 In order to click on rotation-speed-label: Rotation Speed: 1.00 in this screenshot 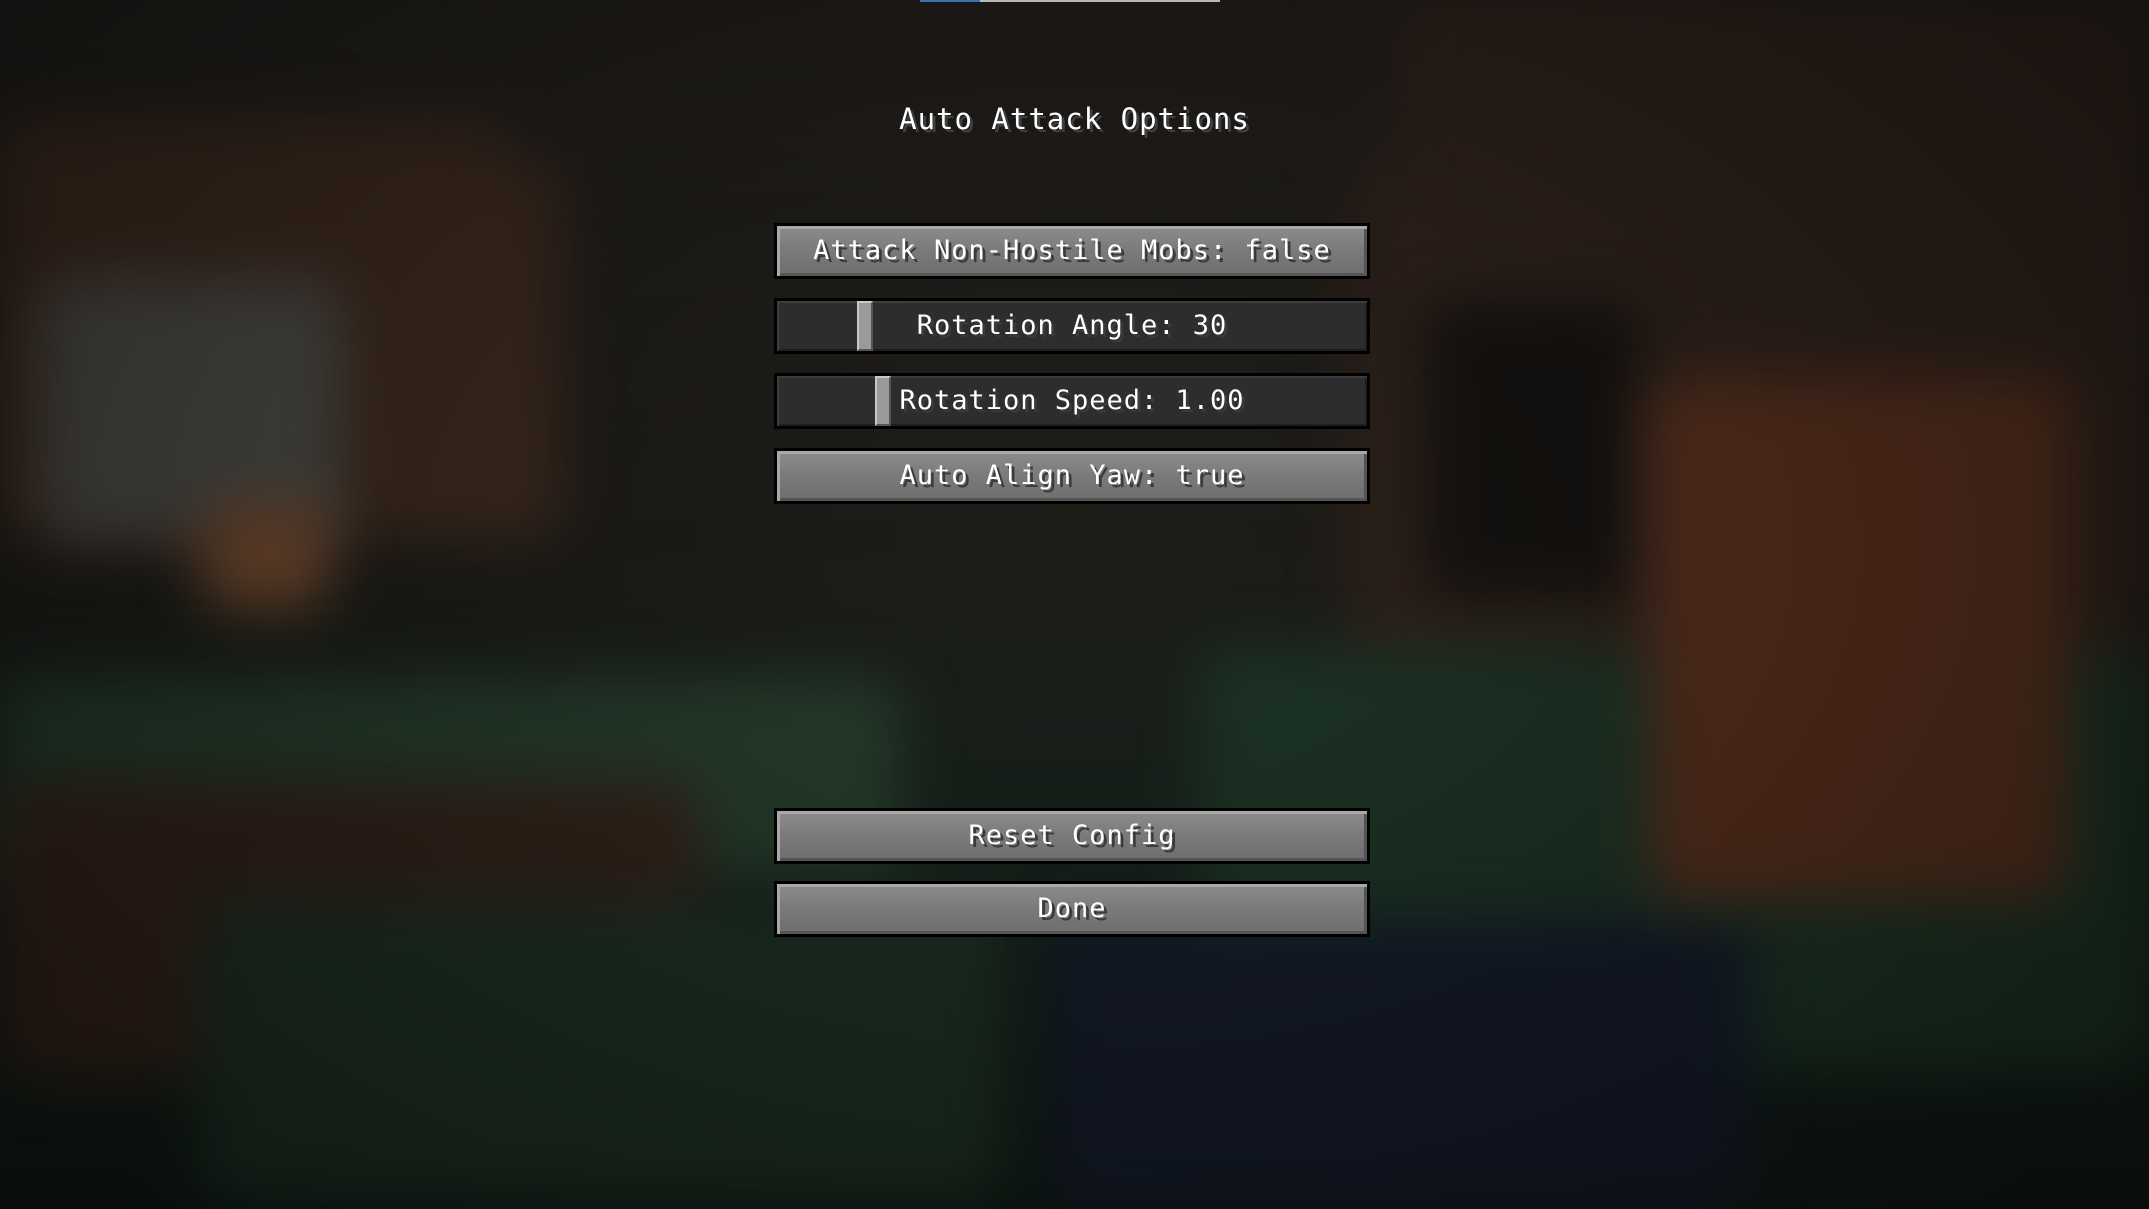, I will do `click(1072, 400)`.